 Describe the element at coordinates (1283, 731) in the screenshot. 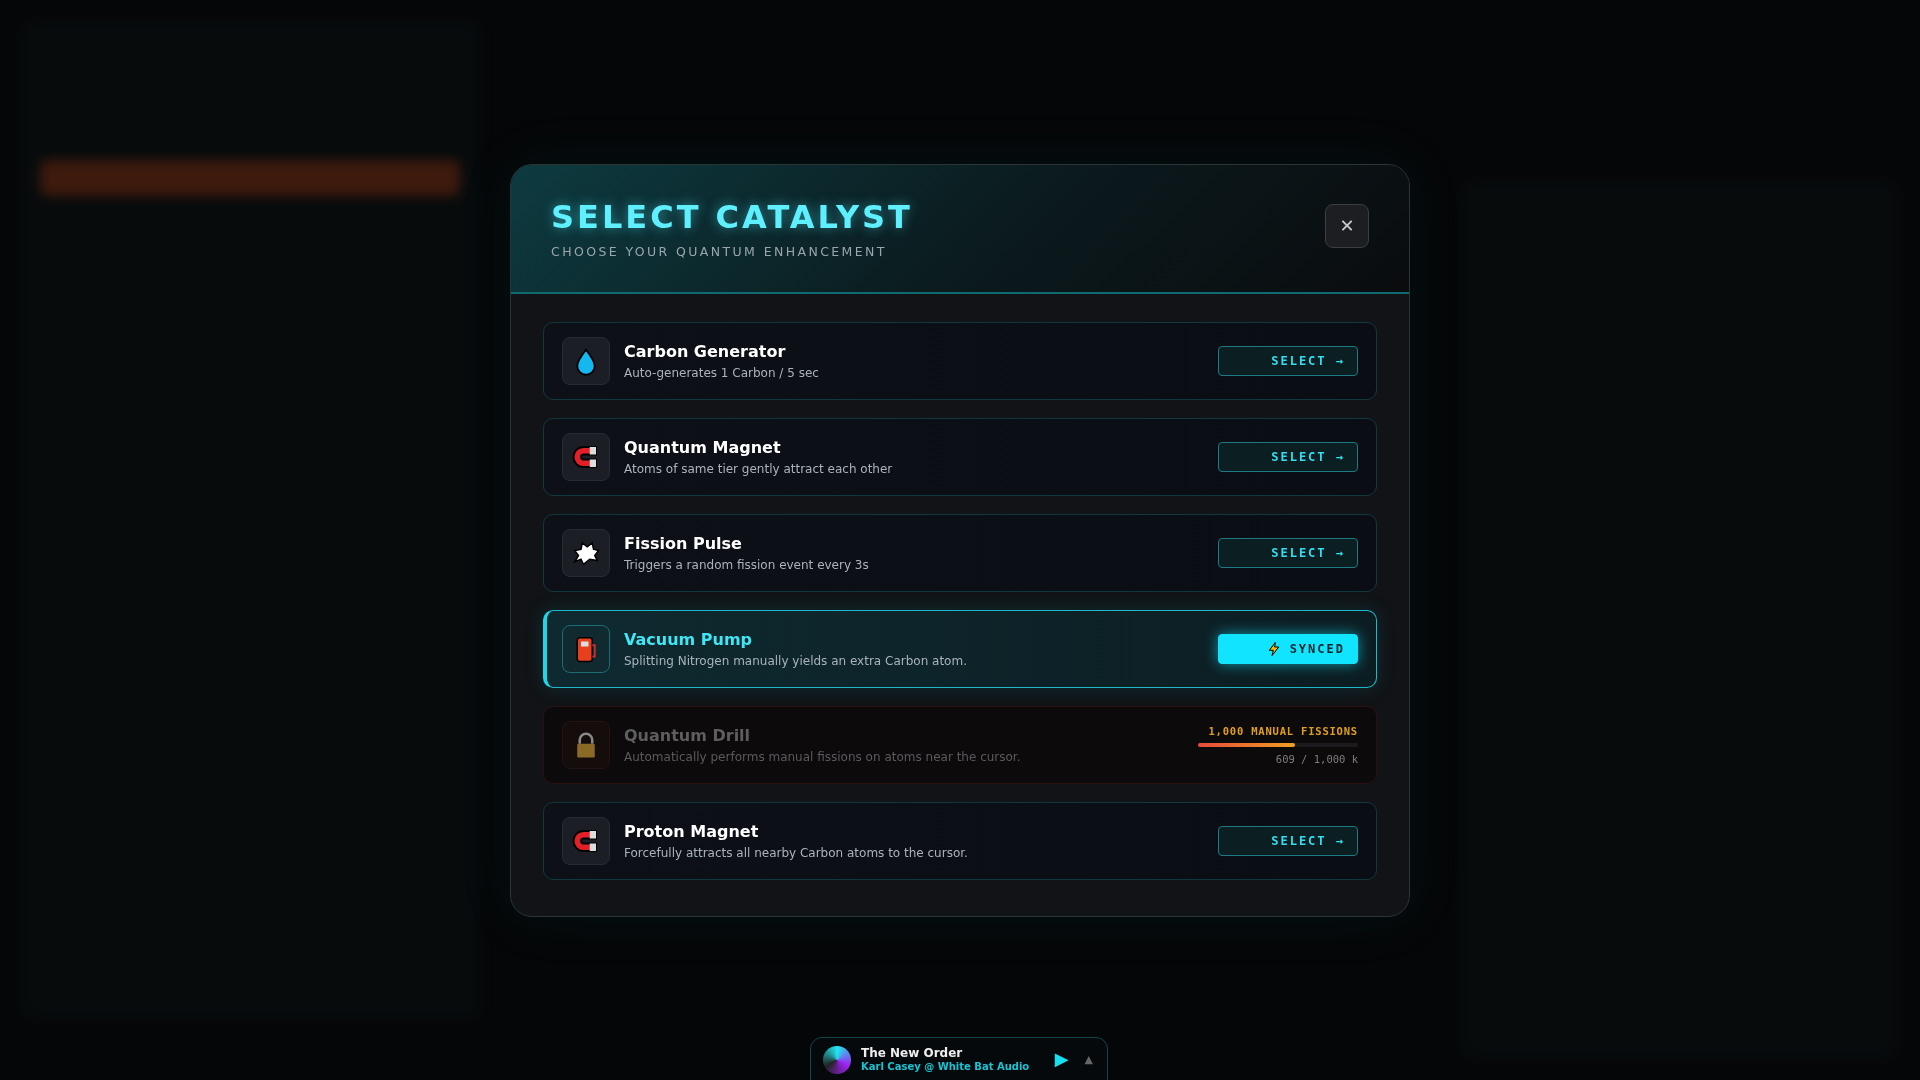

I see `requirement-label: 1,000 MANUAL FISSIONS` at that location.